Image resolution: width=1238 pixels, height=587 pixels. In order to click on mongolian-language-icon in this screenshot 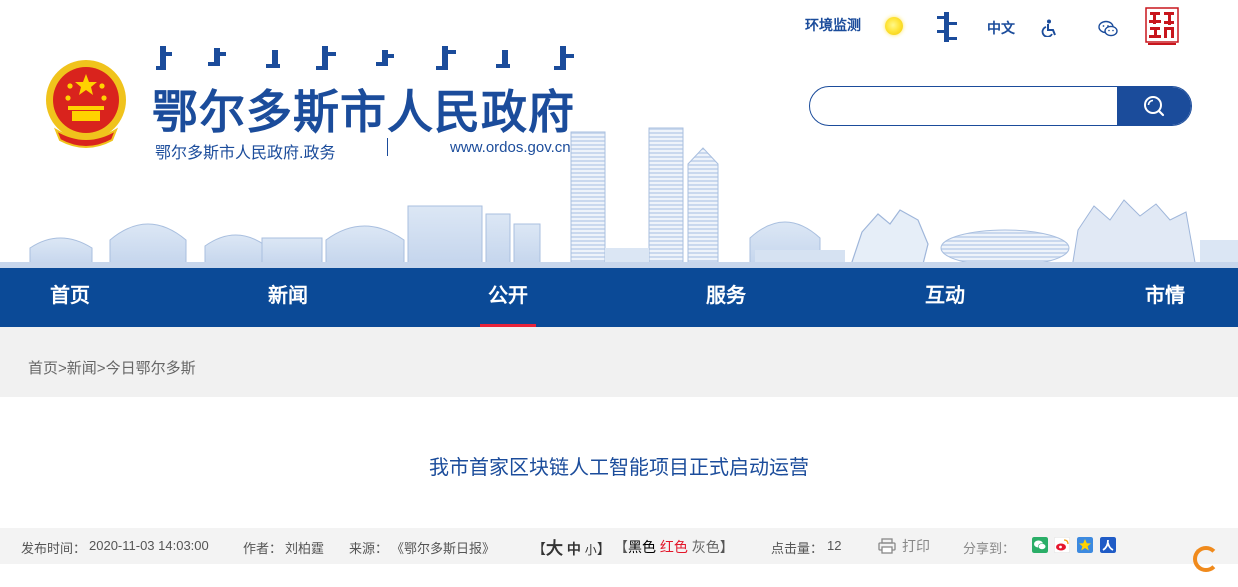, I will do `click(947, 27)`.